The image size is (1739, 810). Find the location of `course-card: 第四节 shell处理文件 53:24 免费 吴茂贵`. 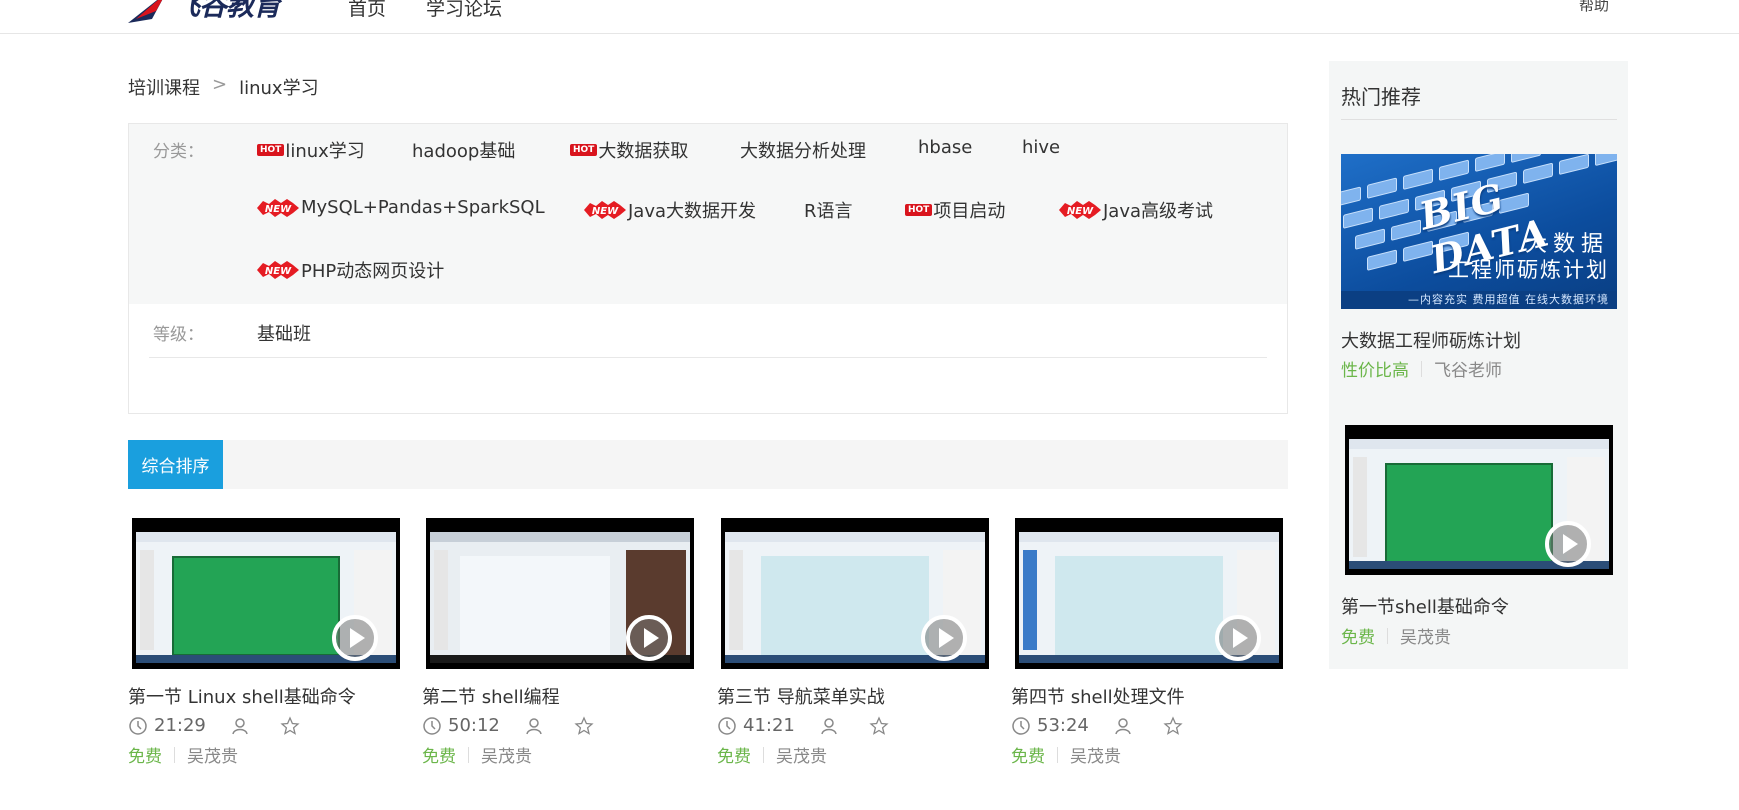

course-card: 第四节 shell处理文件 53:24 免费 吴茂贵 is located at coordinates (1147, 642).